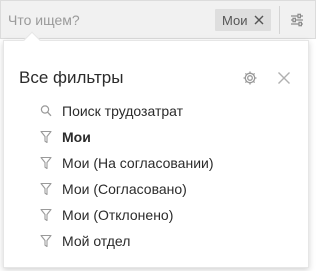  I want to click on active-filter-chip-label: Мои, so click(235, 20).